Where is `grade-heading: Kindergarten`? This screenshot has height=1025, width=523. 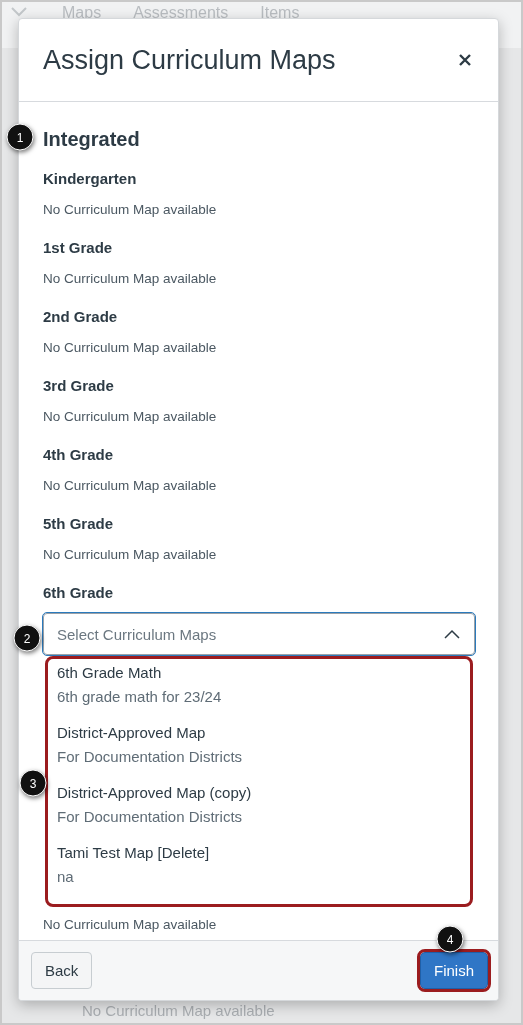 grade-heading: Kindergarten is located at coordinates (90, 178).